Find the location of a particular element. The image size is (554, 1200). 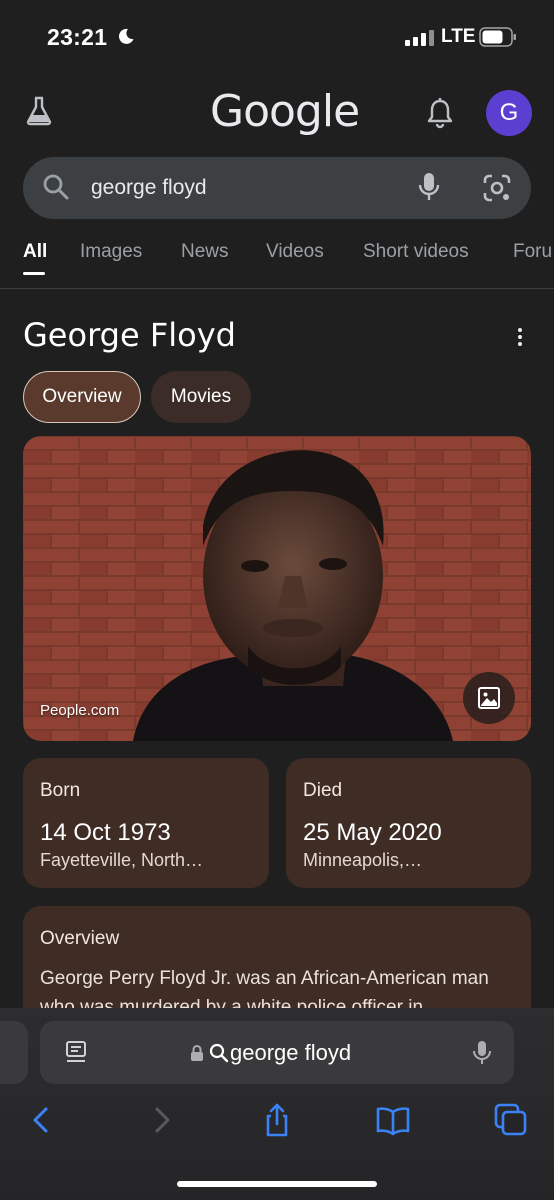

forward-icon is located at coordinates (161, 1120).